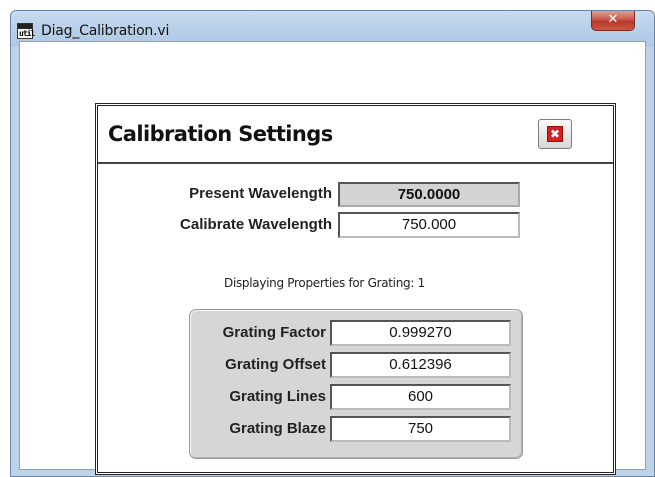 This screenshot has height=477, width=655. Describe the element at coordinates (260, 193) in the screenshot. I see `present-wavelength-label: Present Wavelength` at that location.